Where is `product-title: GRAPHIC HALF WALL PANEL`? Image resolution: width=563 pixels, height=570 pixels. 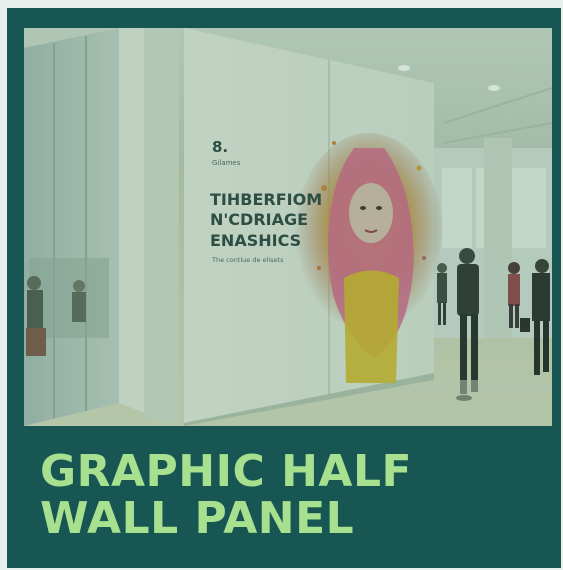 product-title: GRAPHIC HALF WALL PANEL is located at coordinates (290, 495).